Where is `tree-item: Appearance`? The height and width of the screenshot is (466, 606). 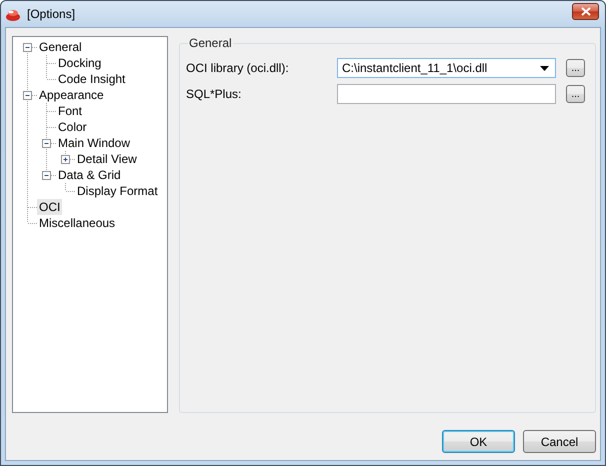 tree-item: Appearance is located at coordinates (71, 95).